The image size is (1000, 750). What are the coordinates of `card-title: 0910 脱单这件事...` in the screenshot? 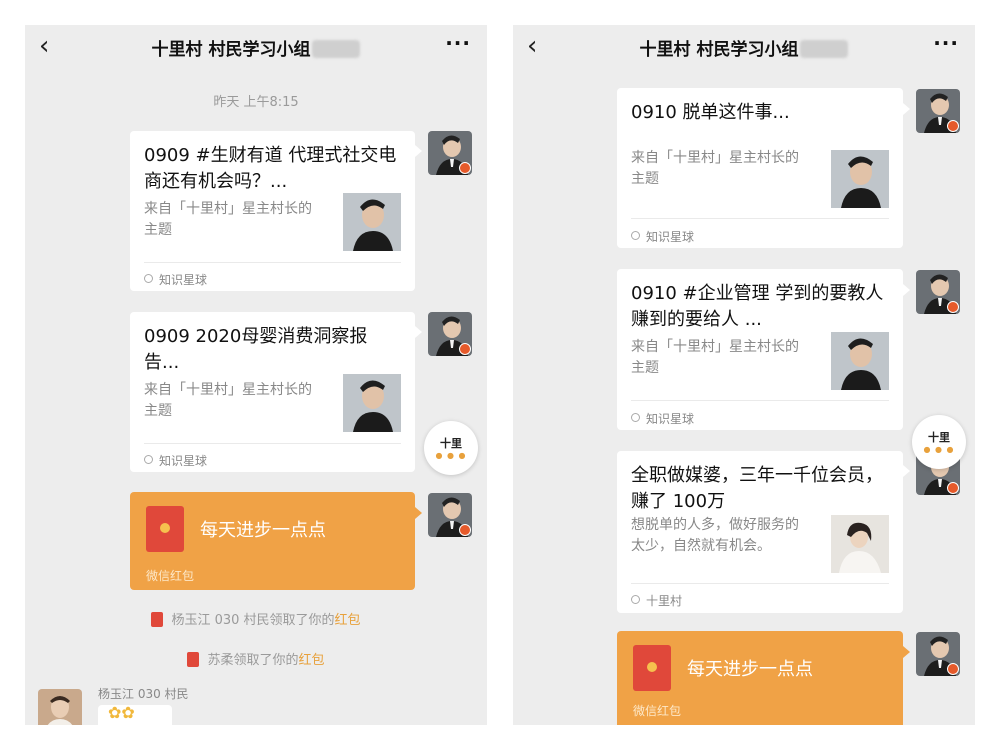 It's located at (710, 112).